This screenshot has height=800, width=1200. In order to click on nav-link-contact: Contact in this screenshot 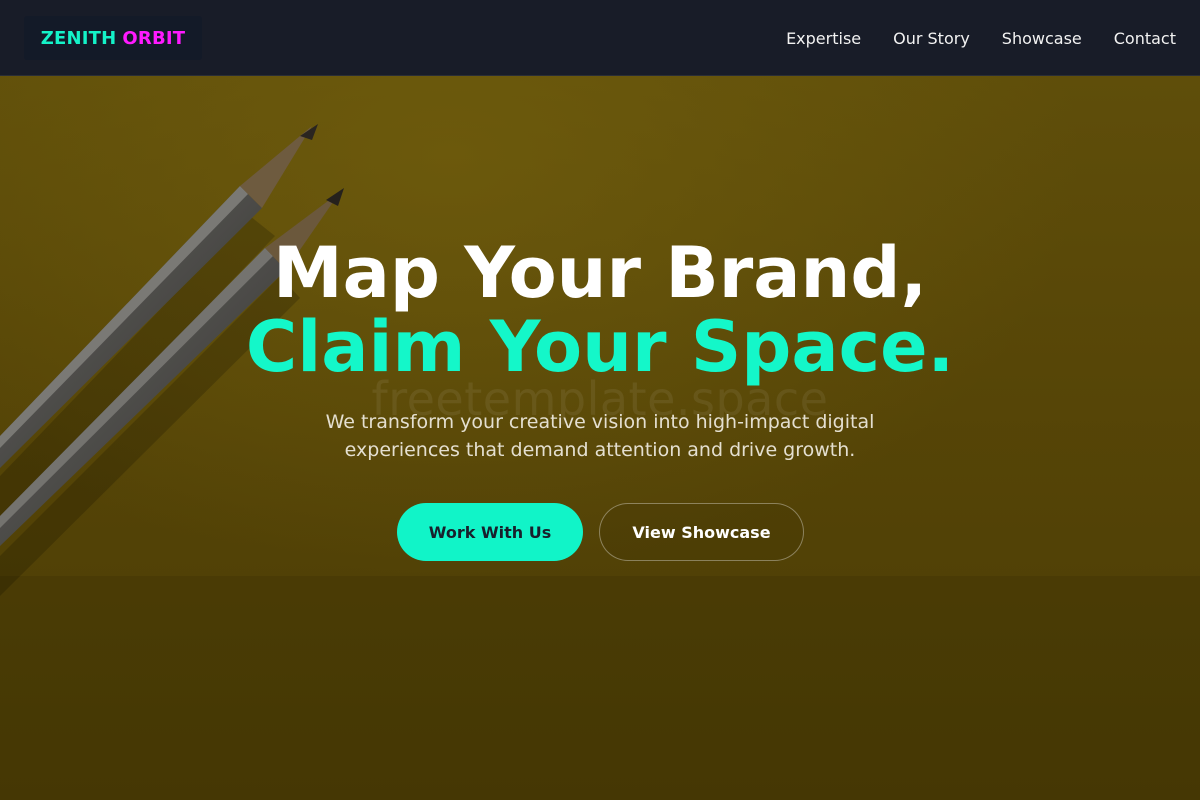, I will do `click(1145, 38)`.